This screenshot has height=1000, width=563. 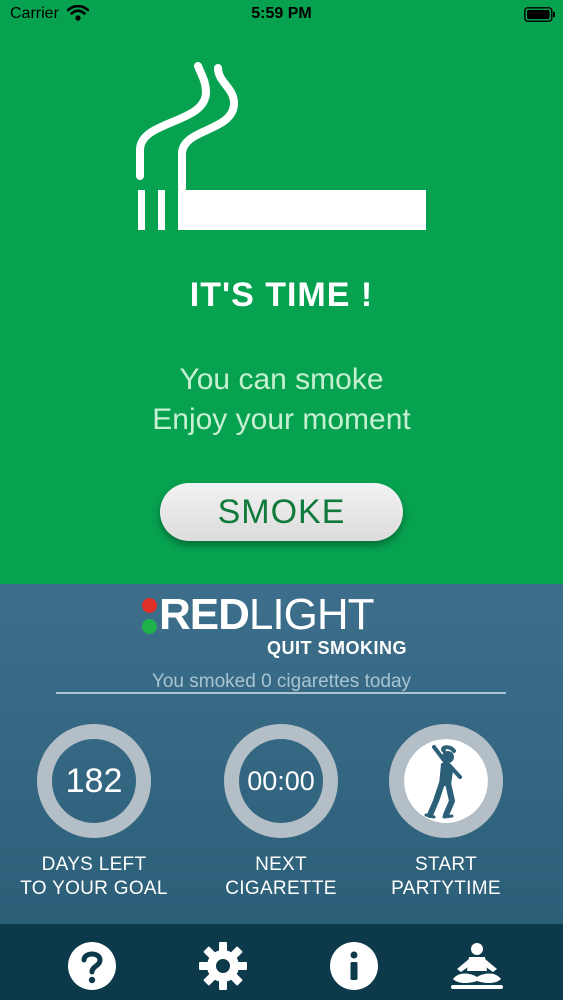 I want to click on days-left-label: DAYS LEFT TO YOUR GOAL, so click(x=97, y=877).